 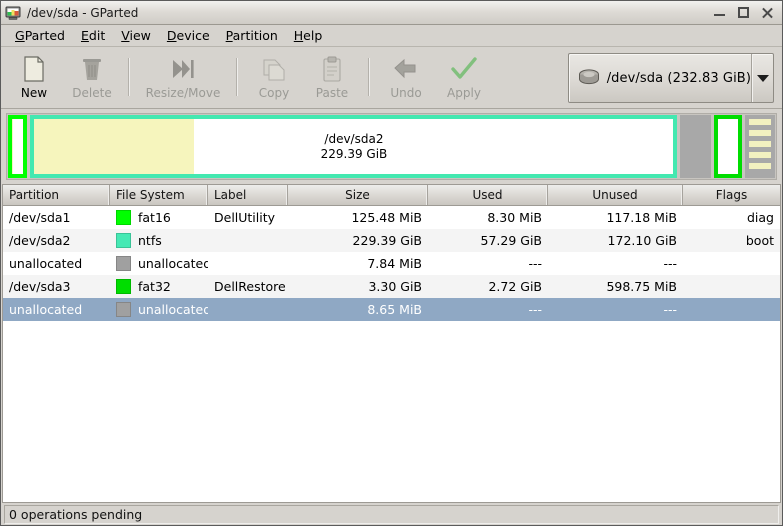 I want to click on resize-move-button-label: Resize/Move, so click(x=183, y=93).